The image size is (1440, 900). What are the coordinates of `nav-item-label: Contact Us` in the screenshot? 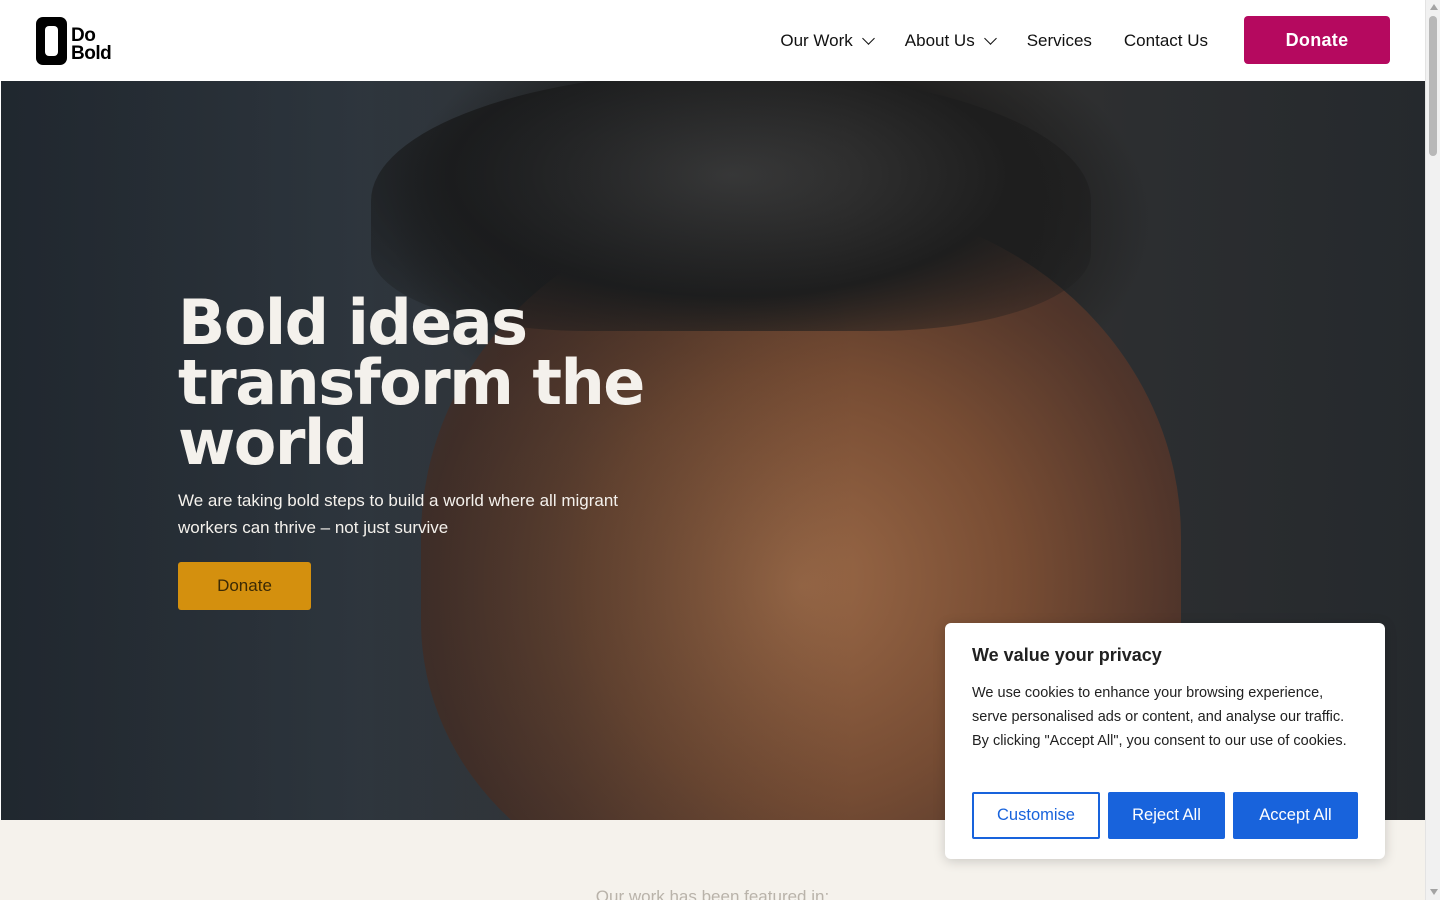 It's located at (1165, 40).